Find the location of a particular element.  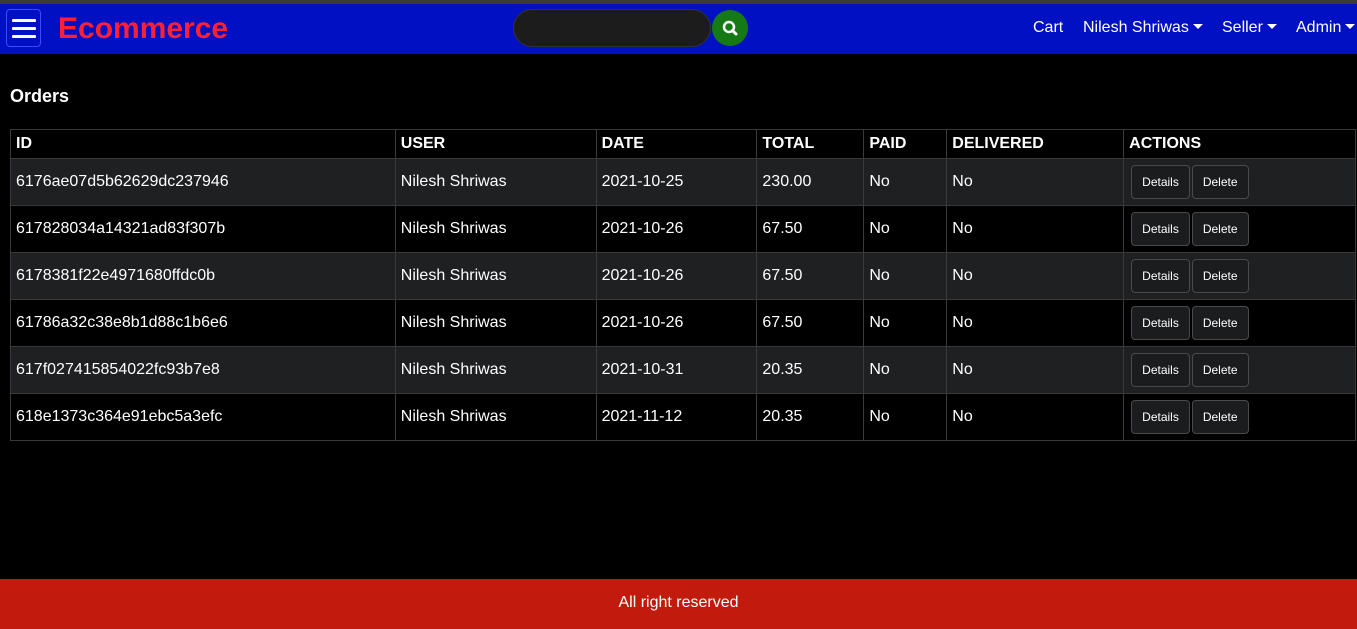

nav-seller-dropdown: Seller is located at coordinates (1249, 28).